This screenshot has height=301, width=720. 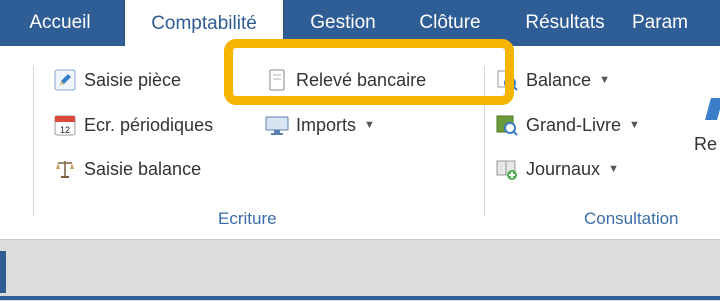 I want to click on partial-report-label: Re, so click(x=706, y=144).